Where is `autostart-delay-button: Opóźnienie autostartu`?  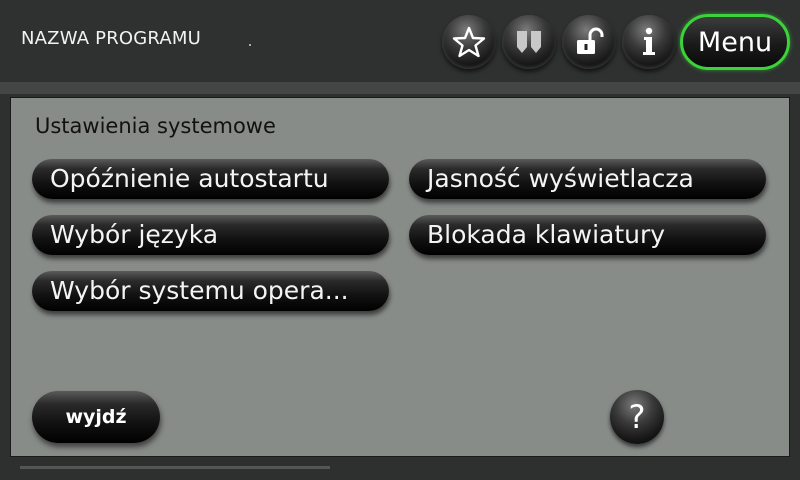
autostart-delay-button: Opóźnienie autostartu is located at coordinates (210, 179).